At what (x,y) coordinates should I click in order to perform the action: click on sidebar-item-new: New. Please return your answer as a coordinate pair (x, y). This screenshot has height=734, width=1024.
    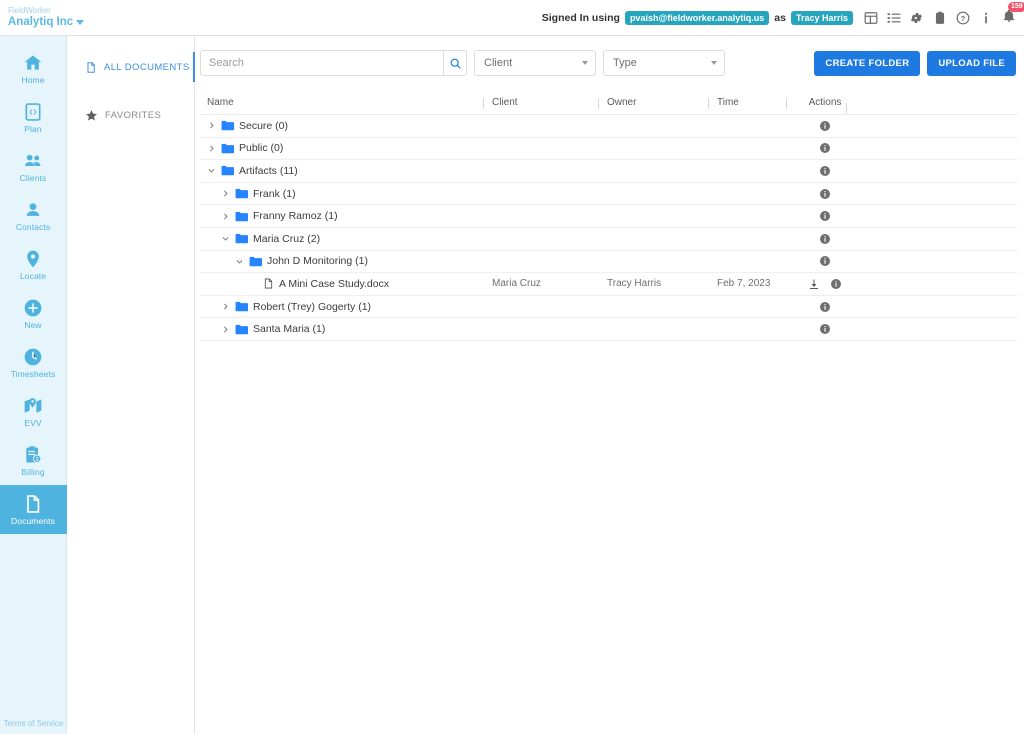
    Looking at the image, I should click on (33, 313).